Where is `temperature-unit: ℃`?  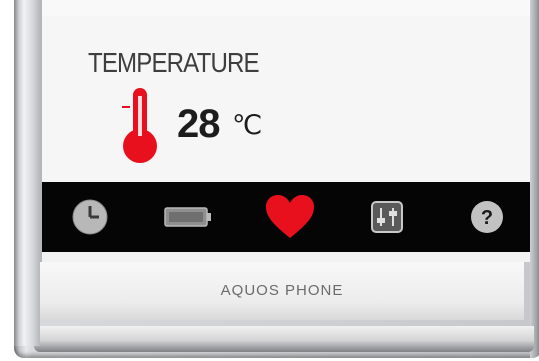 temperature-unit: ℃ is located at coordinates (247, 125).